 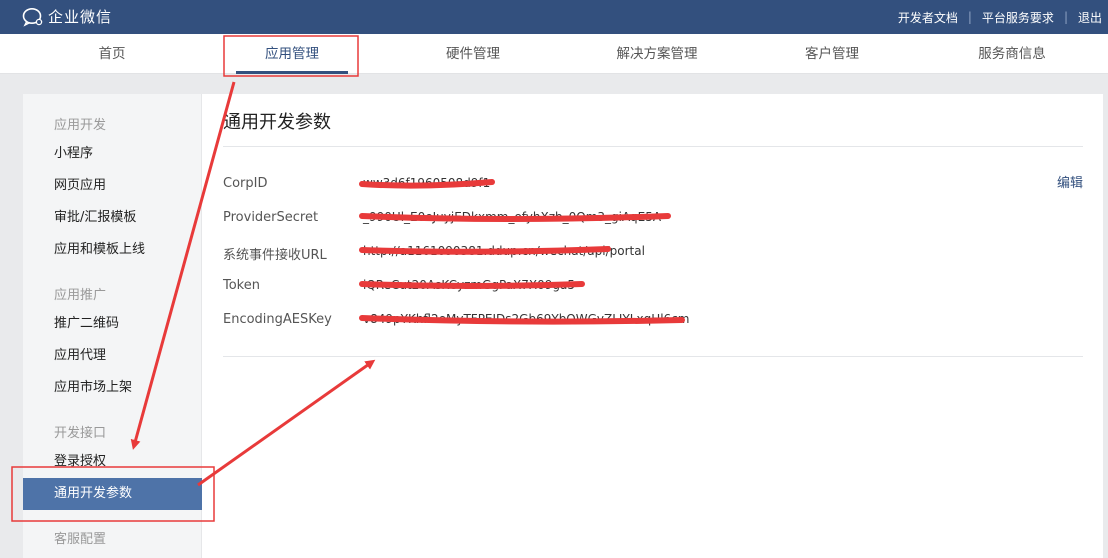 What do you see at coordinates (554, 17) in the screenshot?
I see `top-bar: 企业微信 开发者文档 | 平台服务要求 | 退出` at bounding box center [554, 17].